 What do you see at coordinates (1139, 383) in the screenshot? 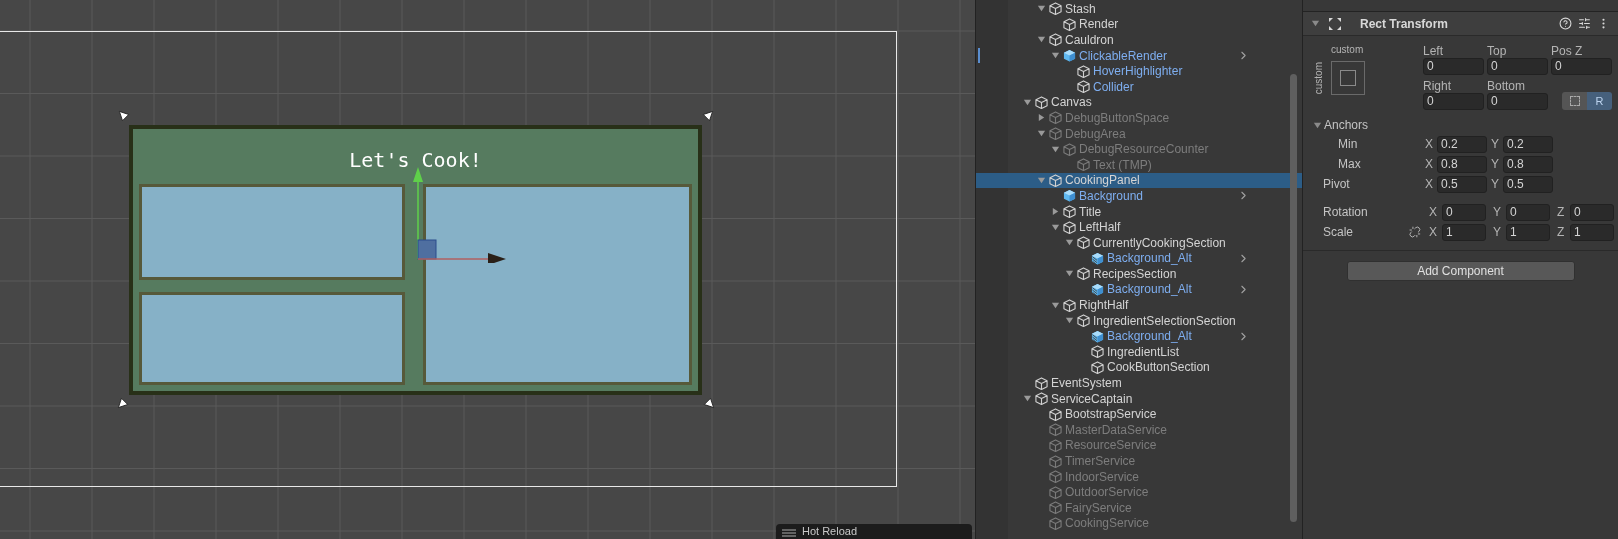
I see `hierarchy-item: EventSystem` at bounding box center [1139, 383].